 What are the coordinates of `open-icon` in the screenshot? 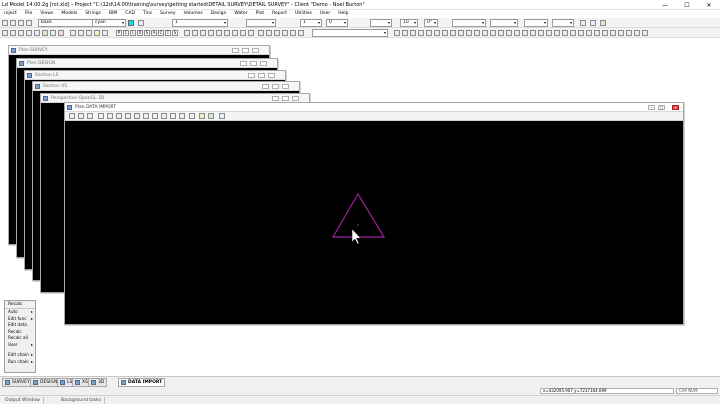 It's located at (13, 23).